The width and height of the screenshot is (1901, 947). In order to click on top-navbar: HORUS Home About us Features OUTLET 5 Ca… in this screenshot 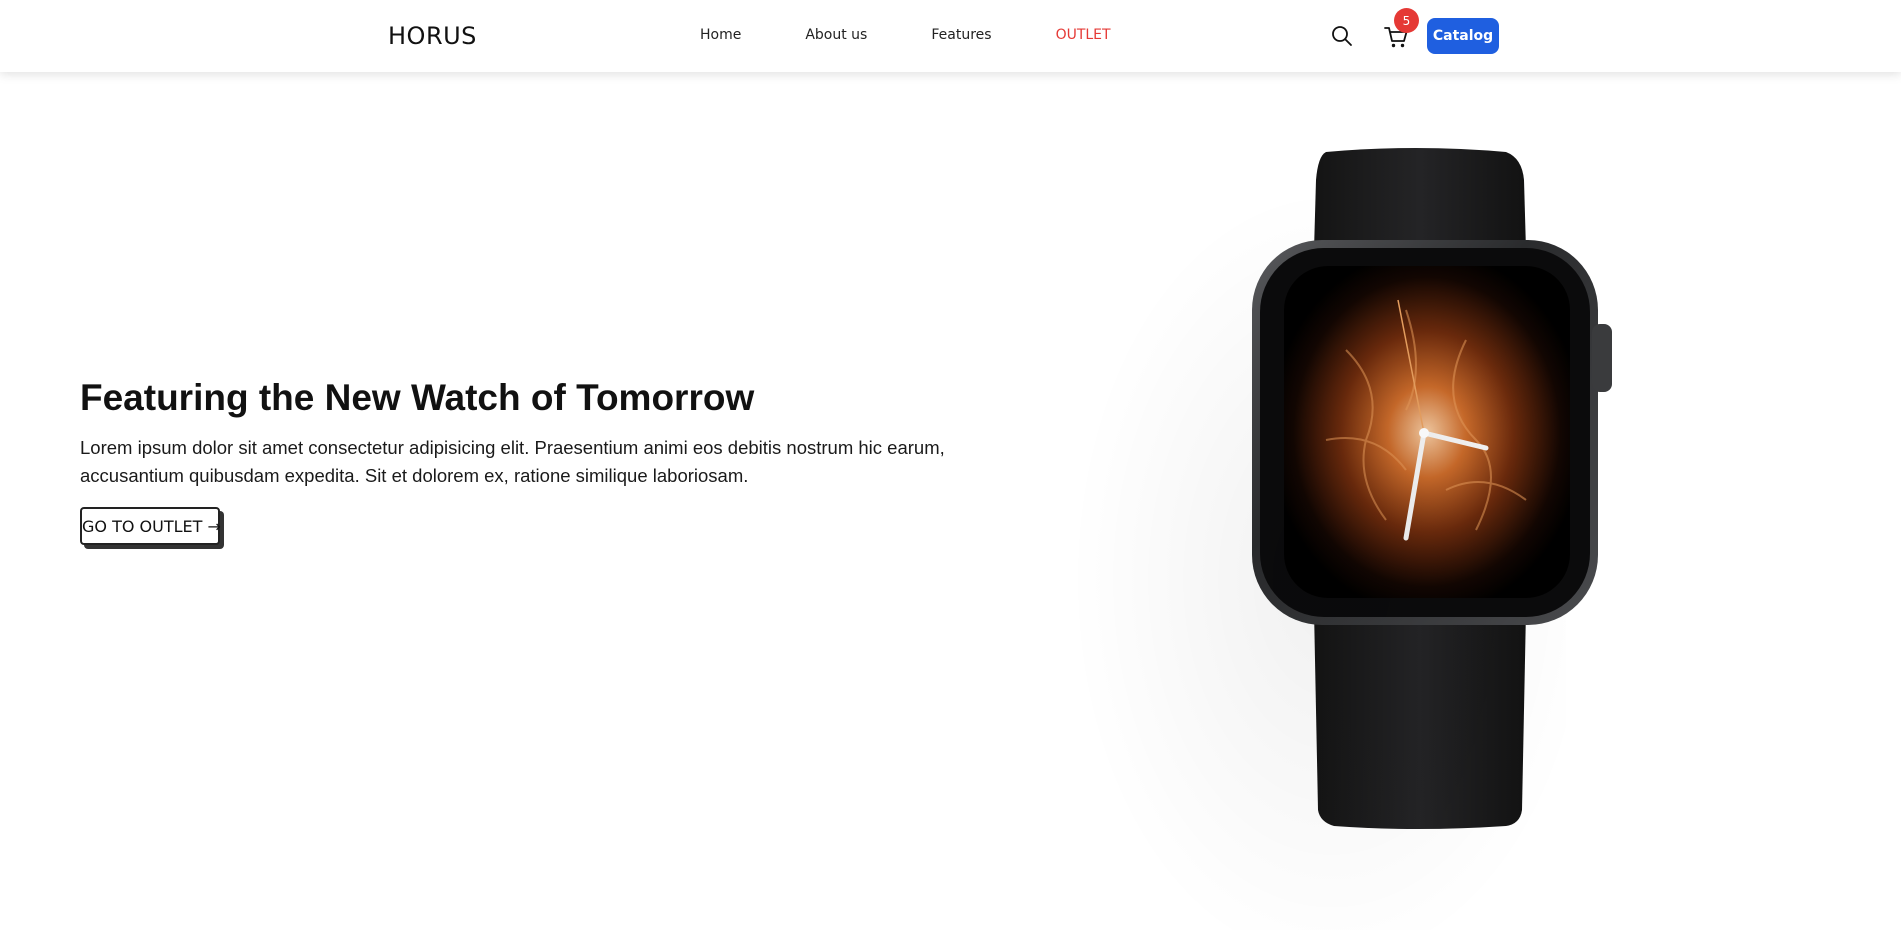, I will do `click(950, 36)`.